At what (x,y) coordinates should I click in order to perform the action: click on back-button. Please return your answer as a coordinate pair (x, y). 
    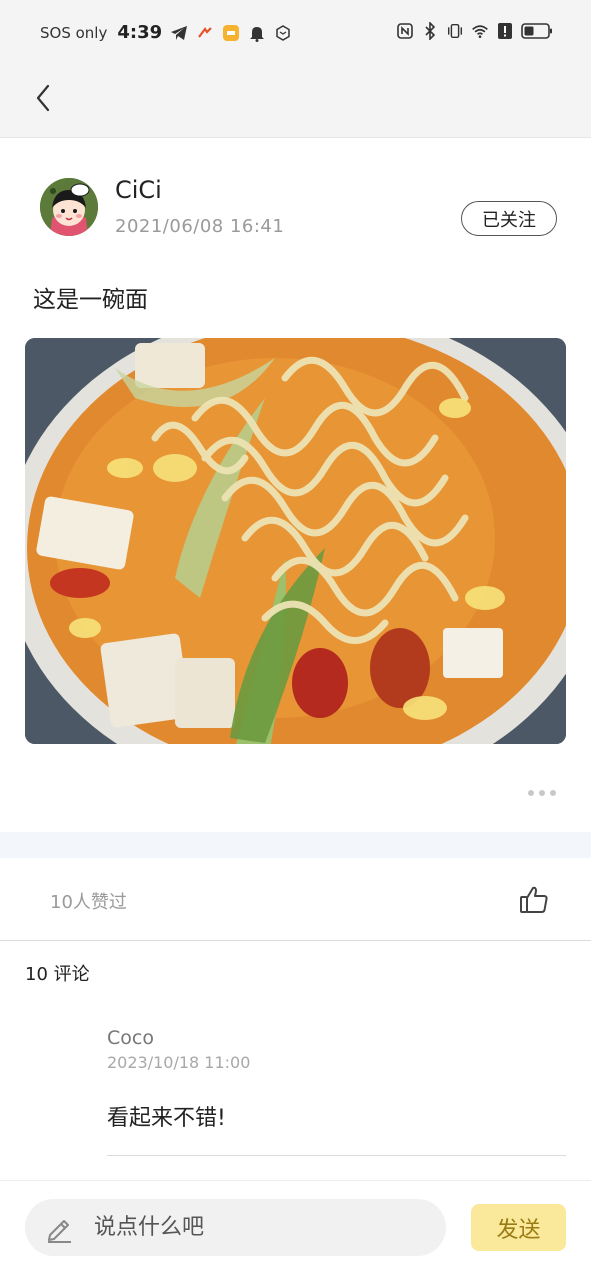
    Looking at the image, I should click on (43, 100).